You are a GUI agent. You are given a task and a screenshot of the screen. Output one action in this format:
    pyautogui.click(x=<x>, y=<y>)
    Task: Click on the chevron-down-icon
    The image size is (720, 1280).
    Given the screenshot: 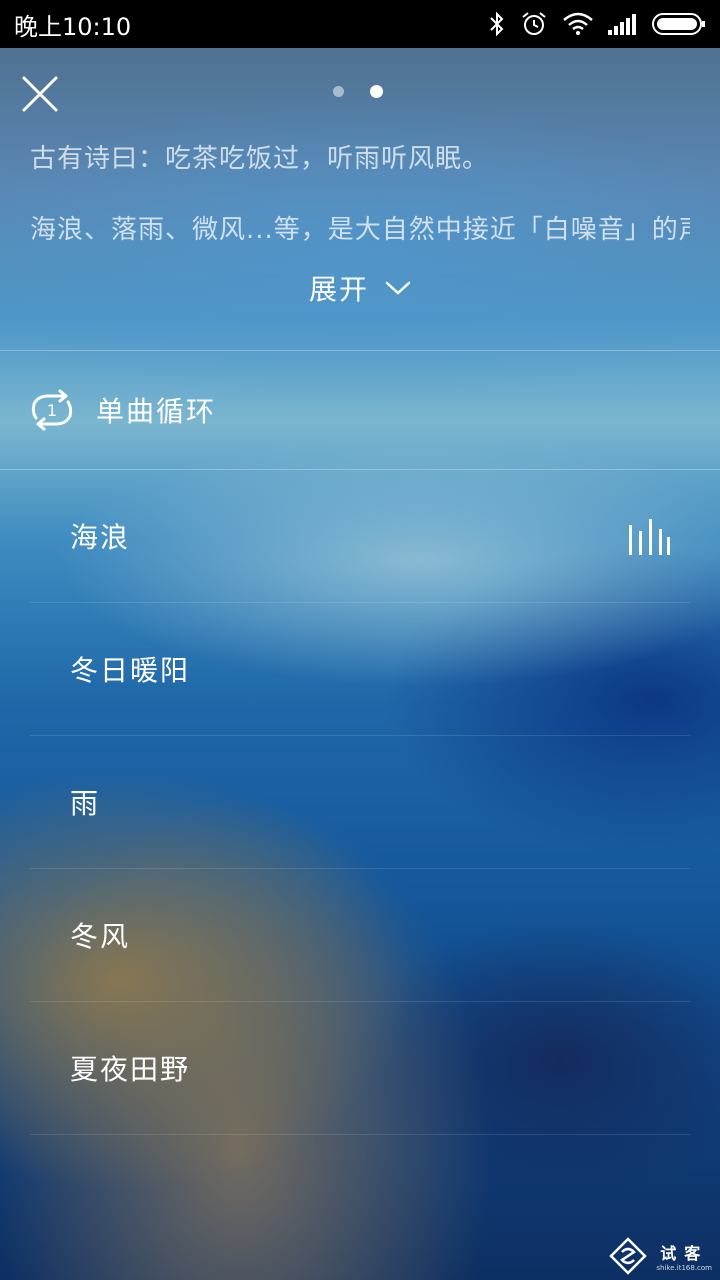 What is the action you would take?
    pyautogui.click(x=398, y=288)
    